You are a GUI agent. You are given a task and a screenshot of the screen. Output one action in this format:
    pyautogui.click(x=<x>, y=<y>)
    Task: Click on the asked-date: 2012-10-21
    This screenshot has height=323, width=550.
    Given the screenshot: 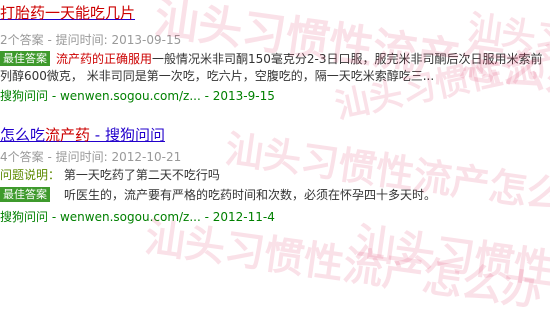 What is the action you would take?
    pyautogui.click(x=146, y=157)
    